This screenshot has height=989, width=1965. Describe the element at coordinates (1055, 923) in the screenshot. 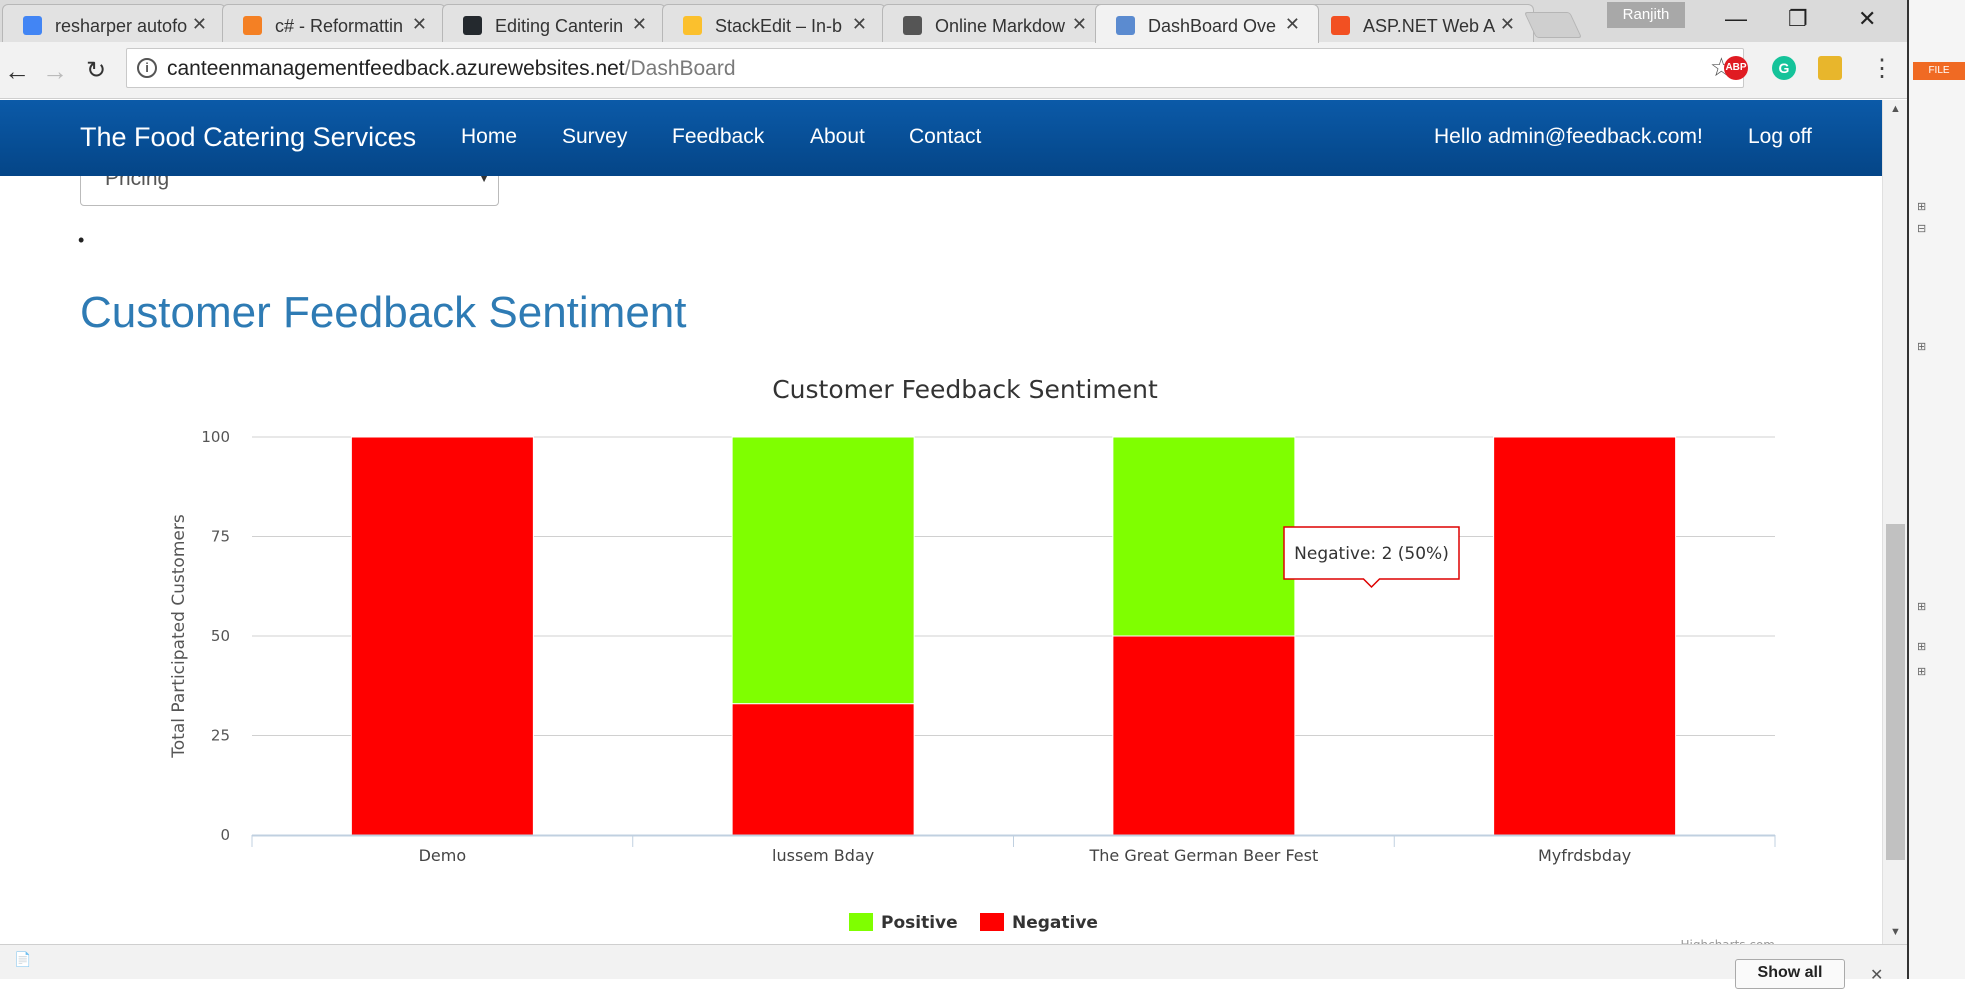

I see `legend-label-negative: Negative` at that location.